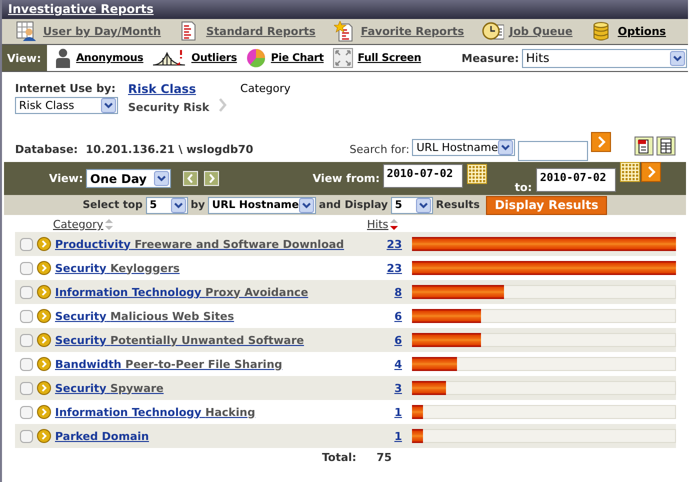  Describe the element at coordinates (458, 205) in the screenshot. I see `results-label: Results` at that location.